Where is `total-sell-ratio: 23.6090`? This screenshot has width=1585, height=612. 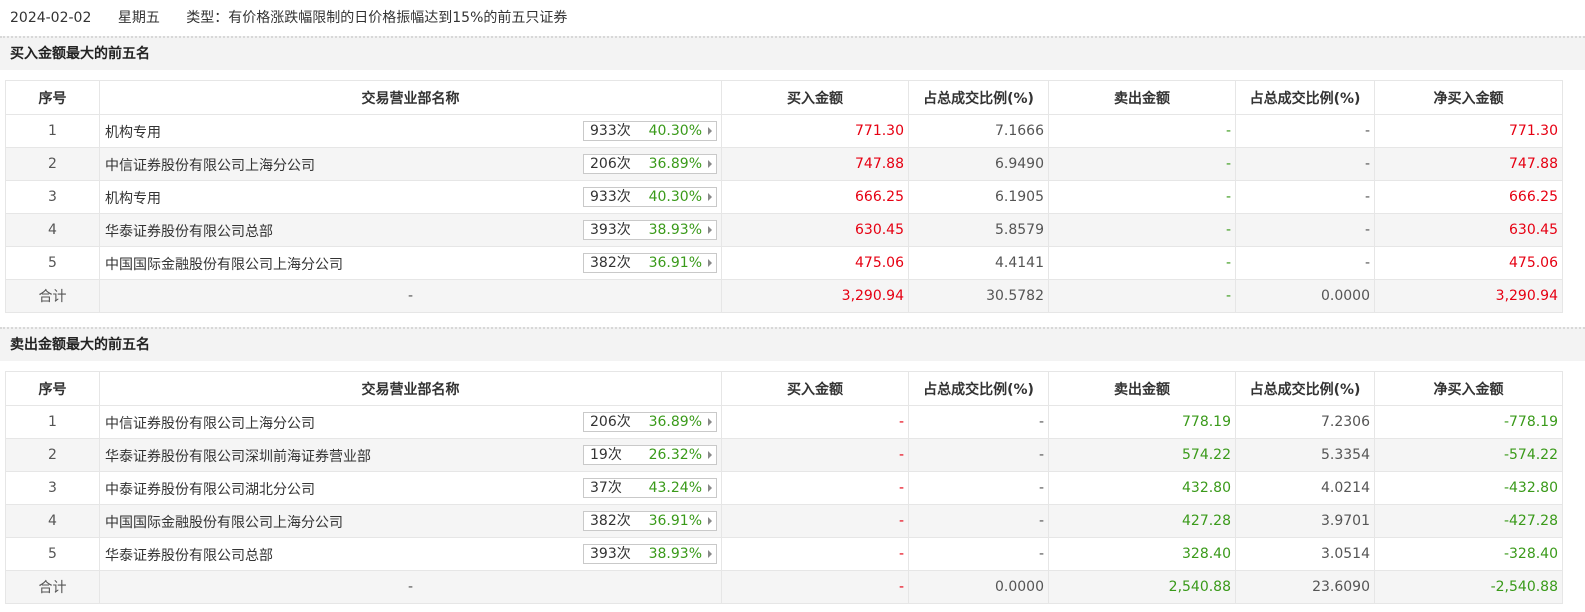
total-sell-ratio: 23.6090 is located at coordinates (1305, 587).